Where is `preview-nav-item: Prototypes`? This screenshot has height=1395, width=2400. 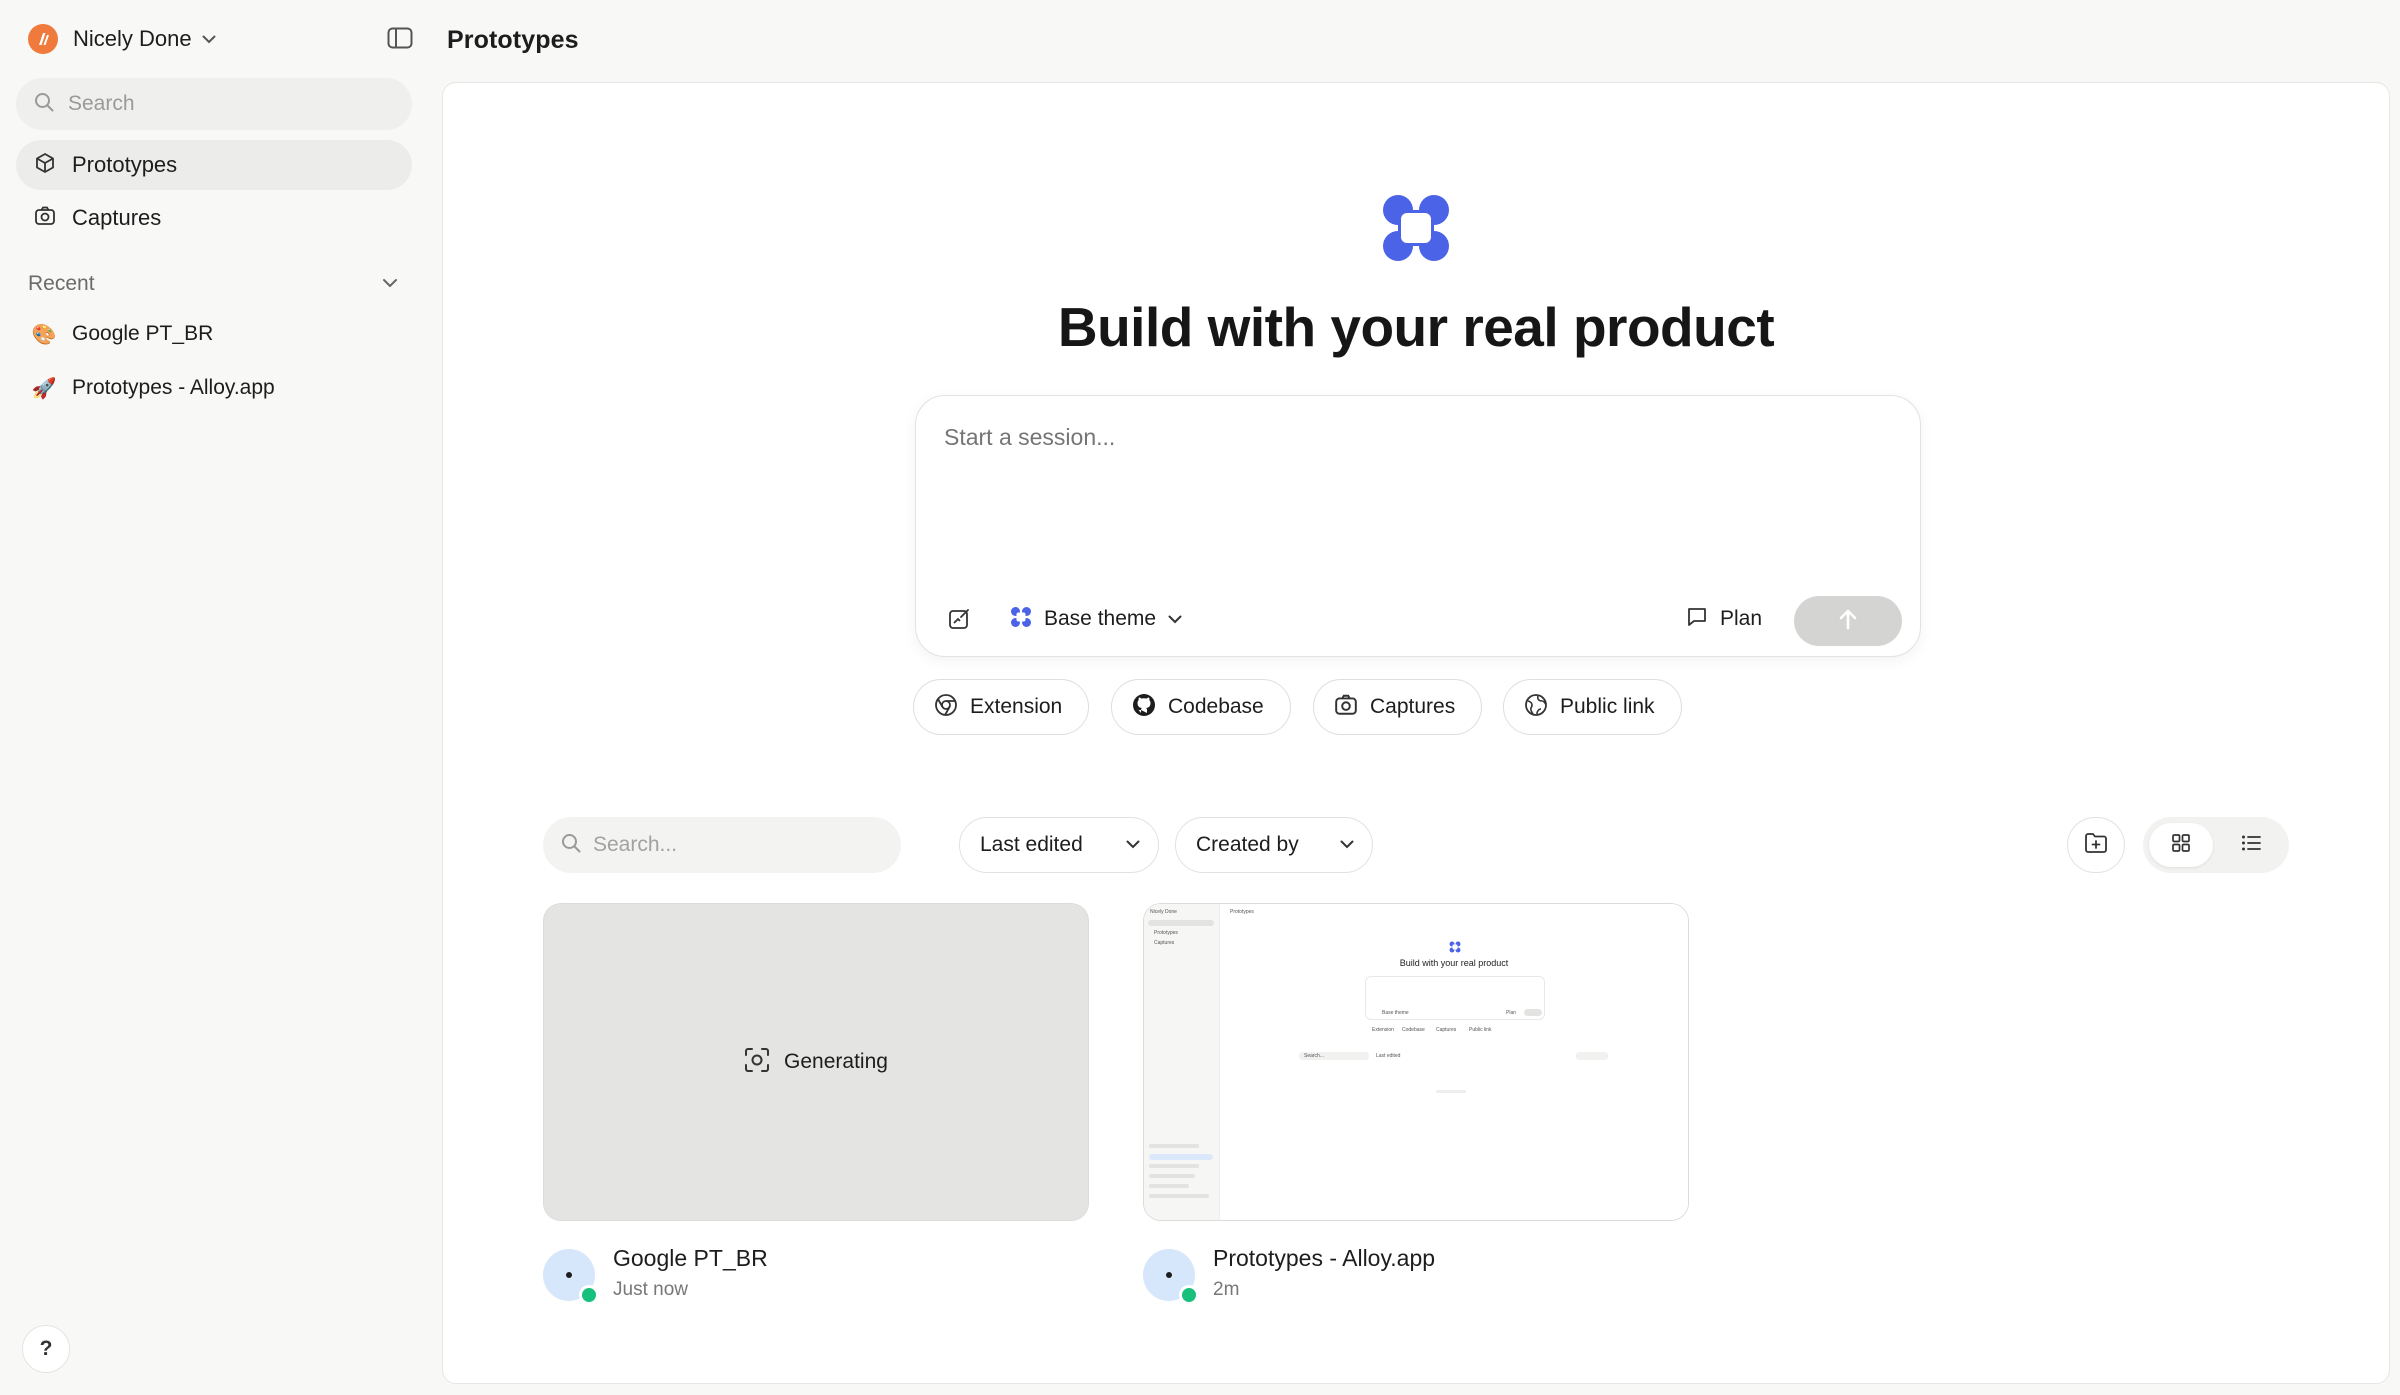 preview-nav-item: Prototypes is located at coordinates (1166, 933).